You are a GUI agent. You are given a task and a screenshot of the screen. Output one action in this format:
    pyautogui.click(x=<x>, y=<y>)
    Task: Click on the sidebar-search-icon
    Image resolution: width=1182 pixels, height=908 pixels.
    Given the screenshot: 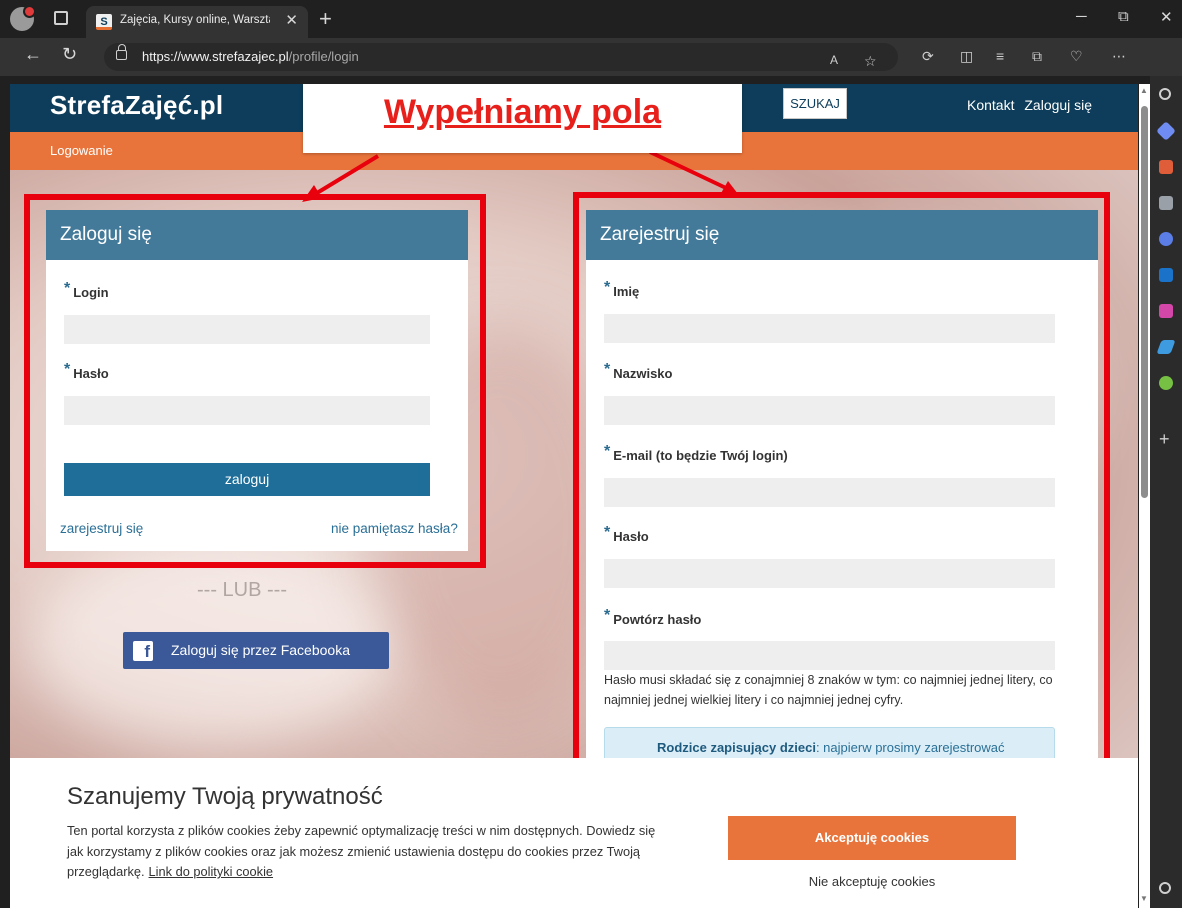 What is the action you would take?
    pyautogui.click(x=1165, y=94)
    